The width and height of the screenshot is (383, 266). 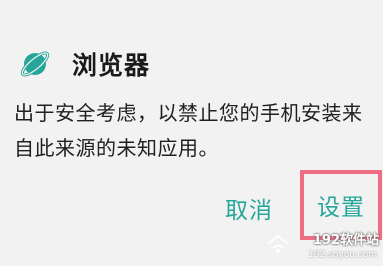 I want to click on watermark-brand: 192软件站, so click(x=345, y=240).